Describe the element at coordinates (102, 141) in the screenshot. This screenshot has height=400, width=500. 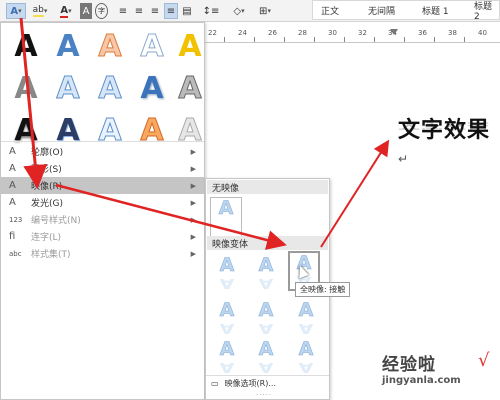
I see `menu-separator` at that location.